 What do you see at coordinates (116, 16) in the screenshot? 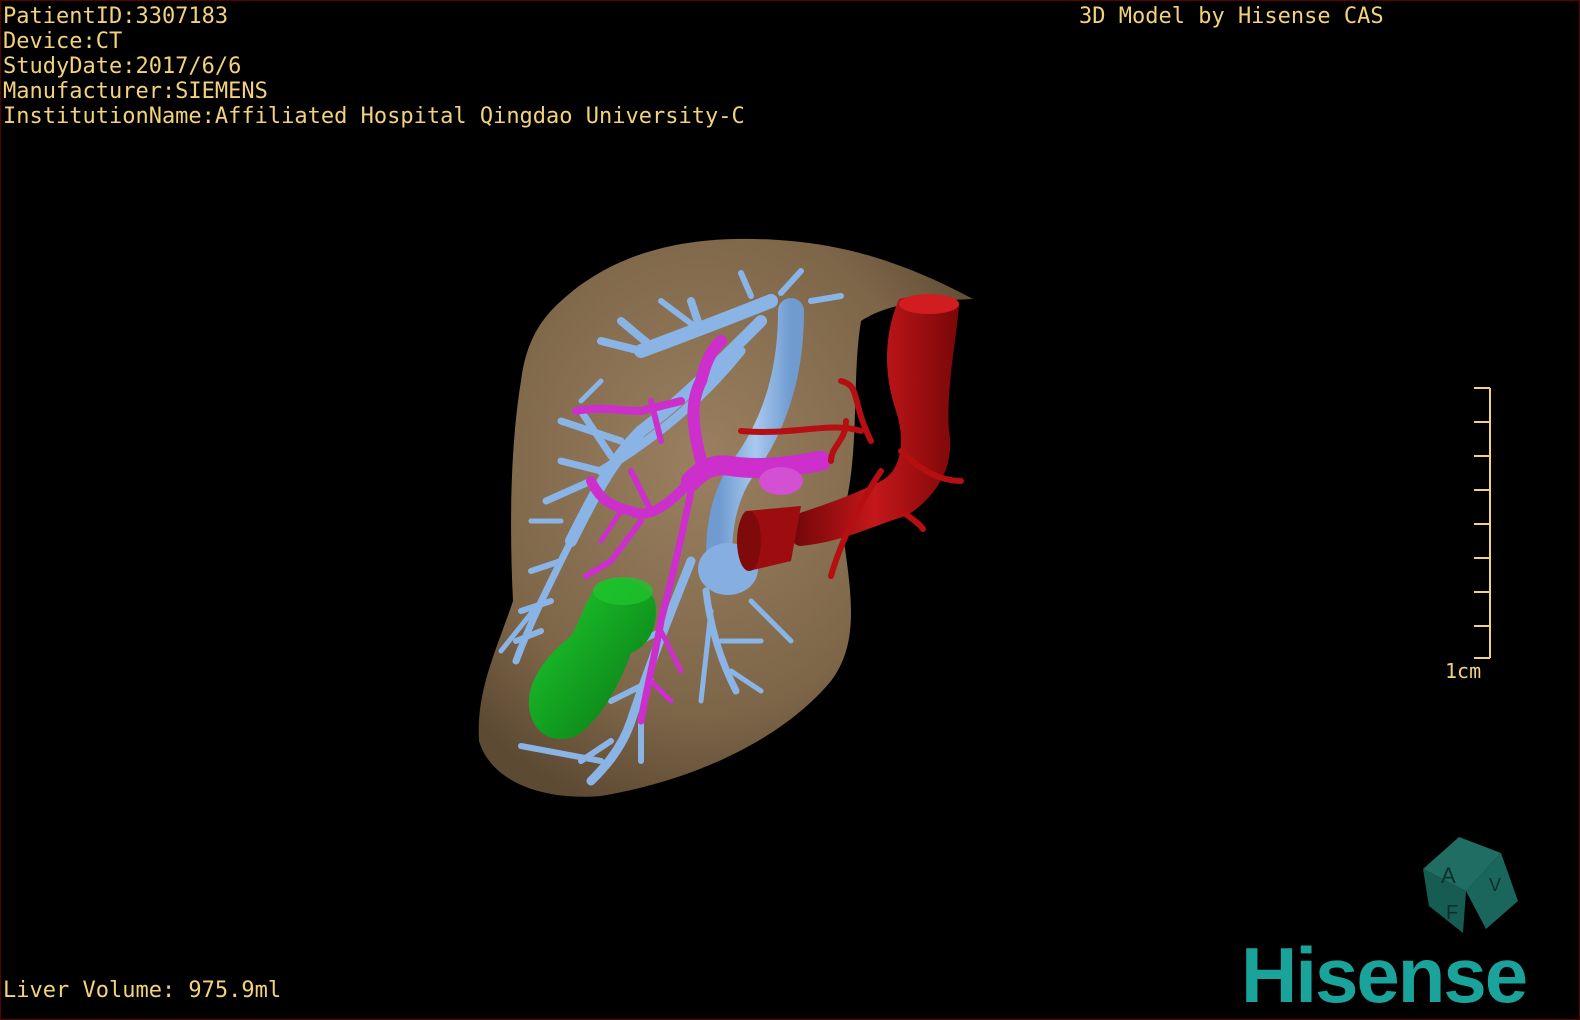
I see `patient-id-text: PatientID:3307183` at bounding box center [116, 16].